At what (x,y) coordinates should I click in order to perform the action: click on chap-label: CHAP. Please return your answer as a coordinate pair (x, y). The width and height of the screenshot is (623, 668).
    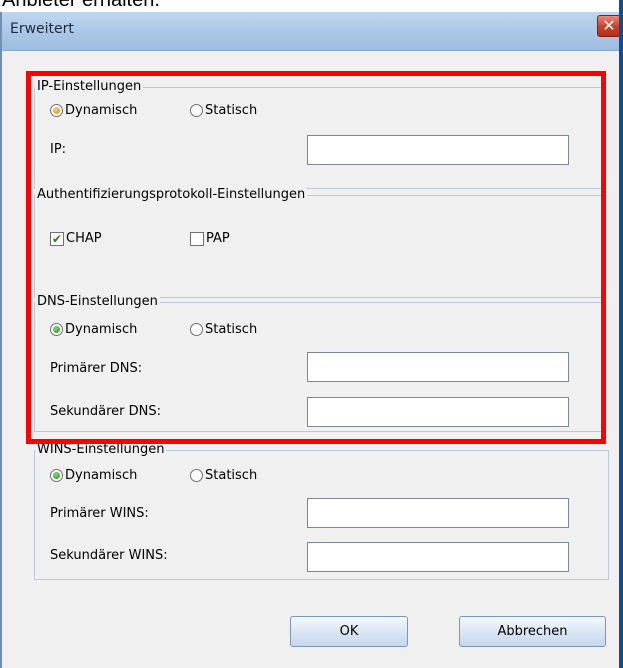
    Looking at the image, I should click on (84, 238).